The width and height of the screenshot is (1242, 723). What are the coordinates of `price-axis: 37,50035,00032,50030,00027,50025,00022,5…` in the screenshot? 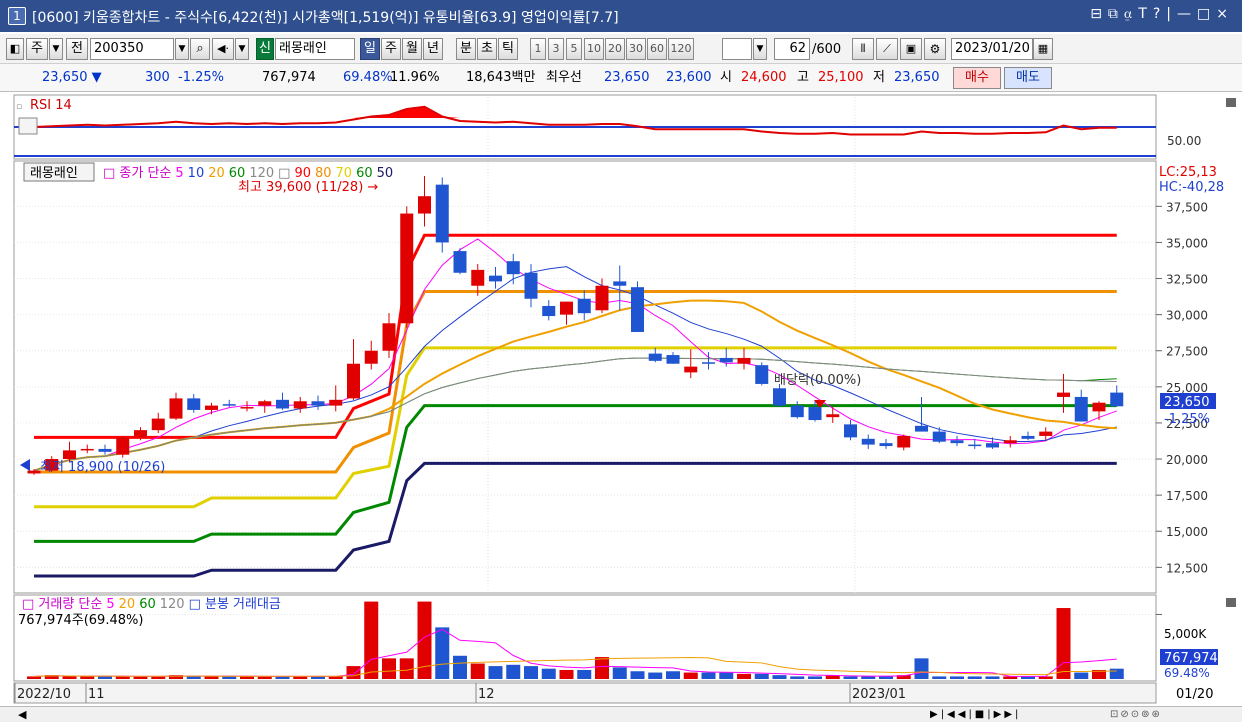 It's located at (1182, 387).